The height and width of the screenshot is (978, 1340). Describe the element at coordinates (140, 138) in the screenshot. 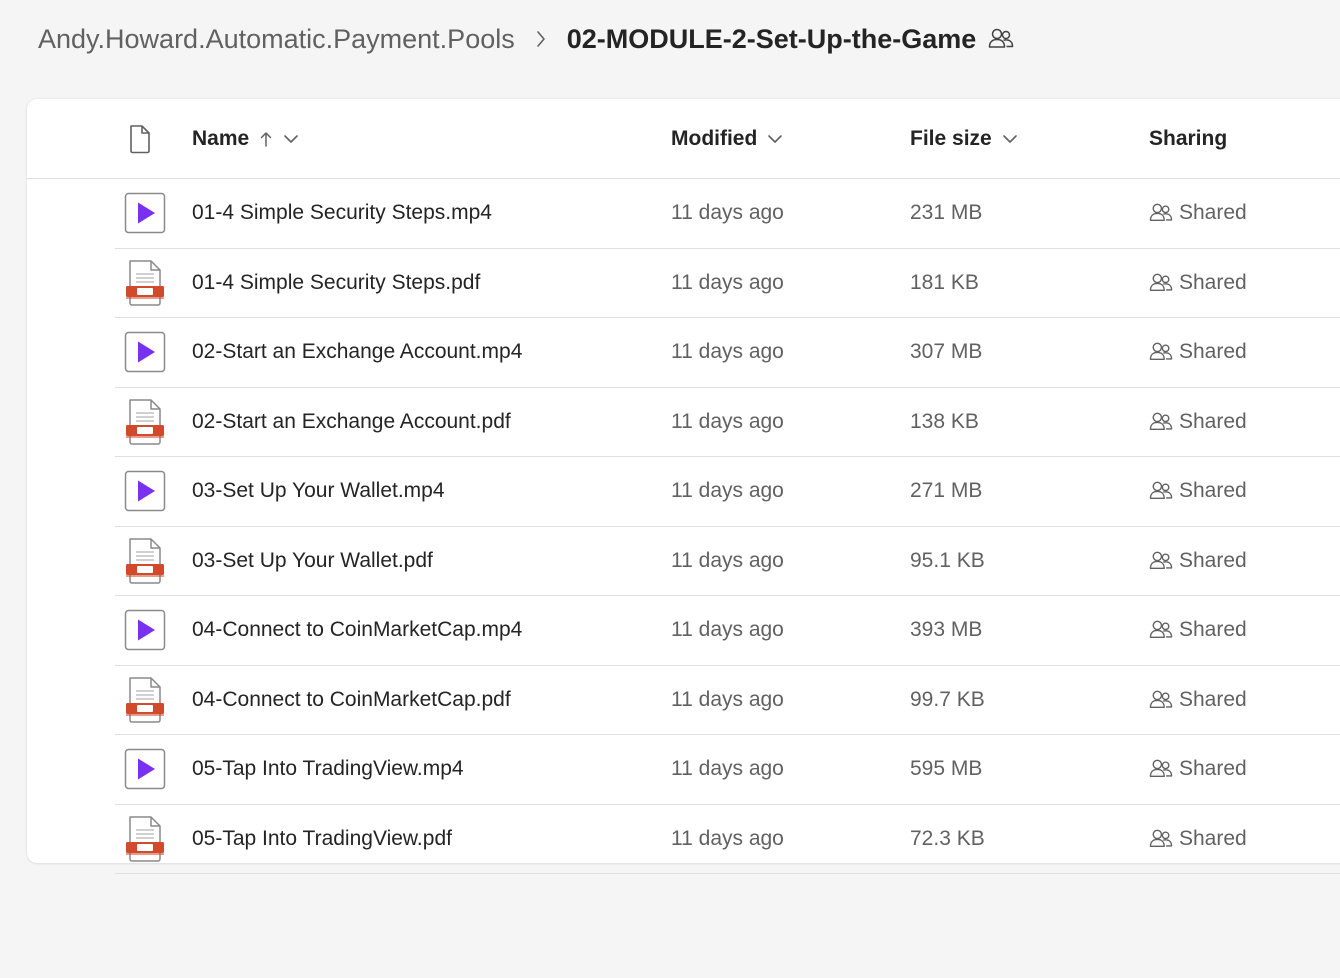

I see `document-icon` at that location.